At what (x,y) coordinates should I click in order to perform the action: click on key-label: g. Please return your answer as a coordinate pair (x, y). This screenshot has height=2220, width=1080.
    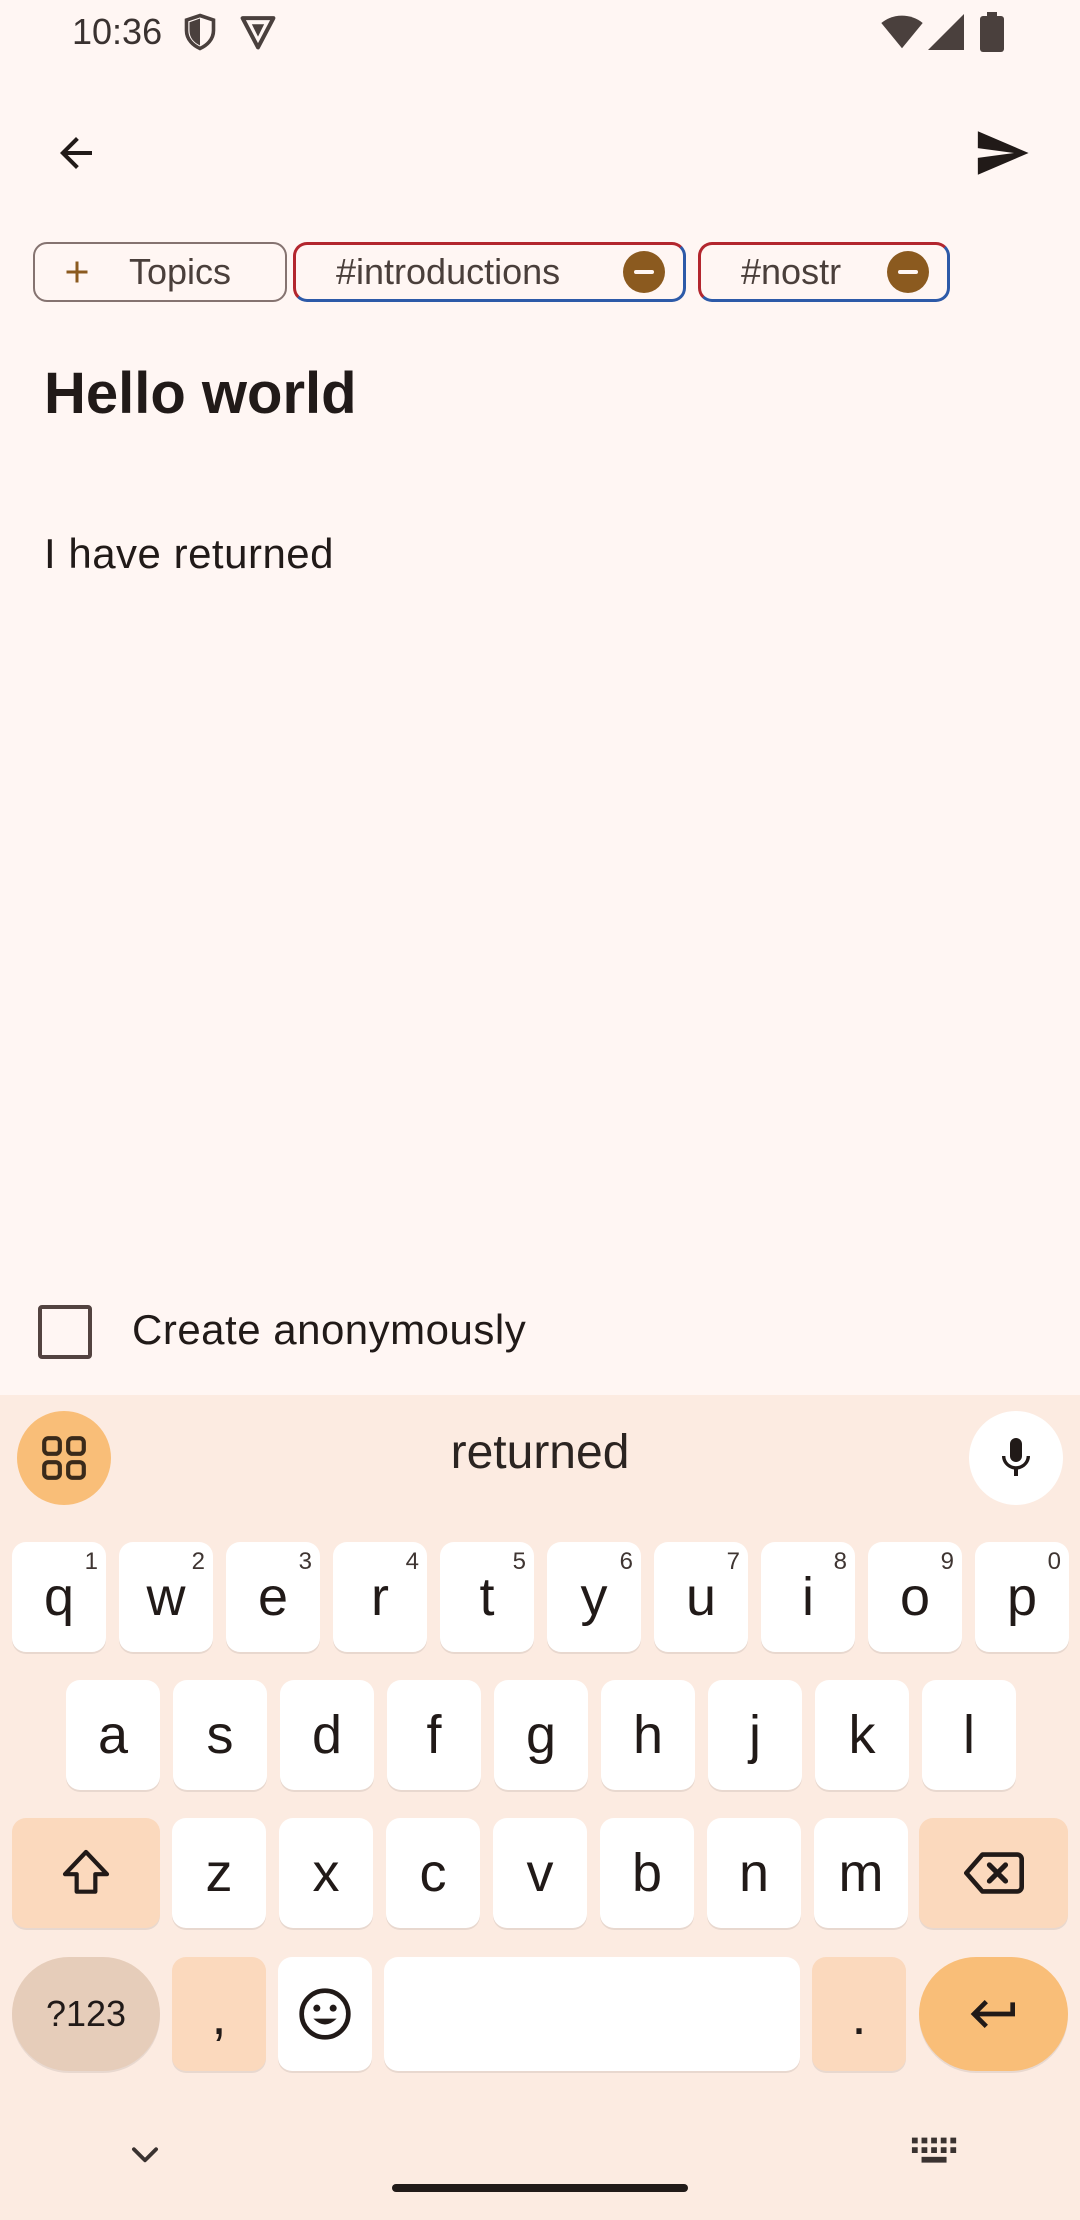
    Looking at the image, I should click on (541, 1735).